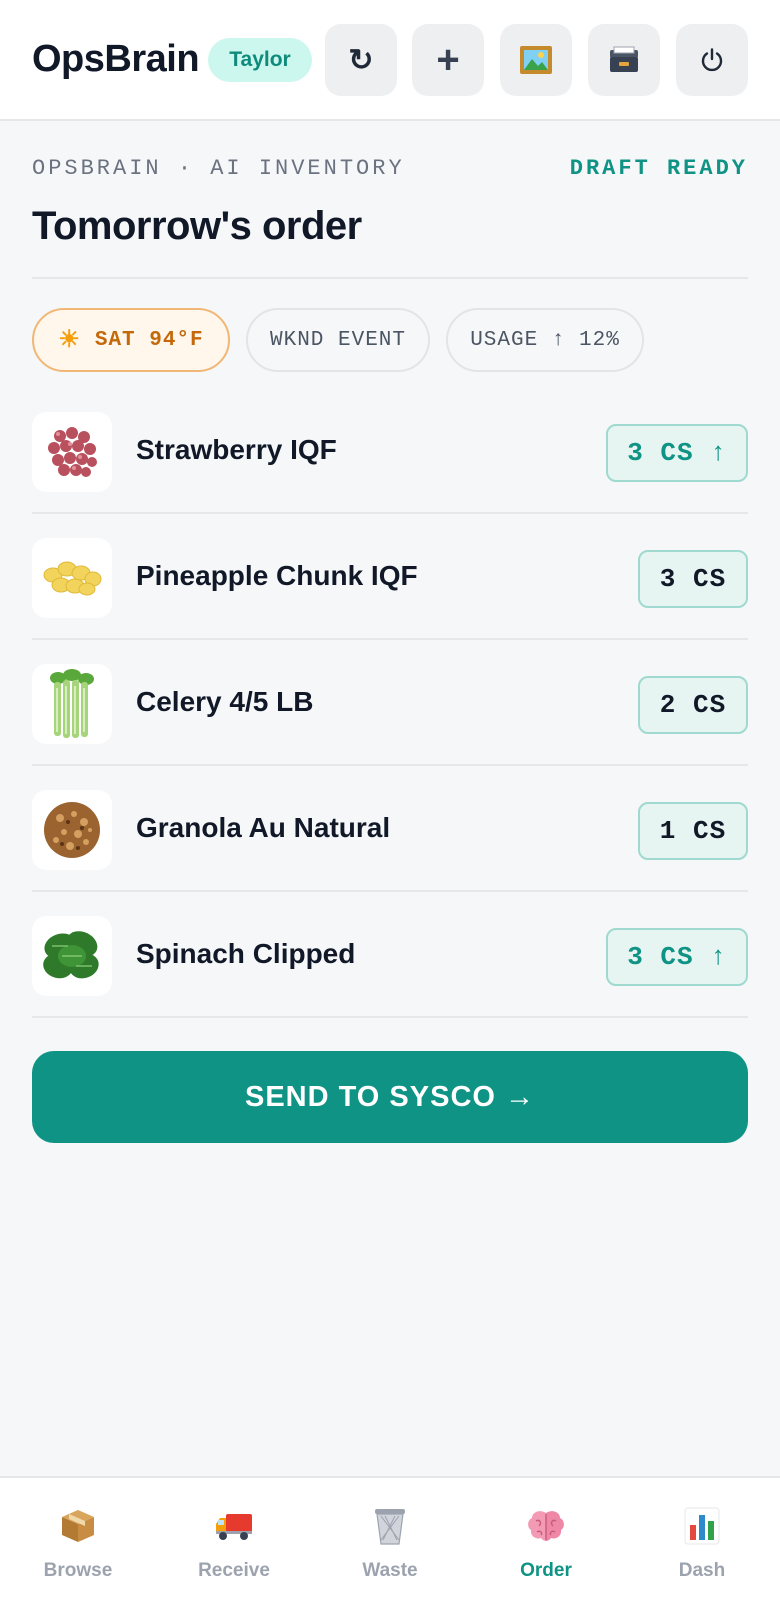 The image size is (780, 1600). I want to click on nav-item-dash: Dash, so click(702, 1539).